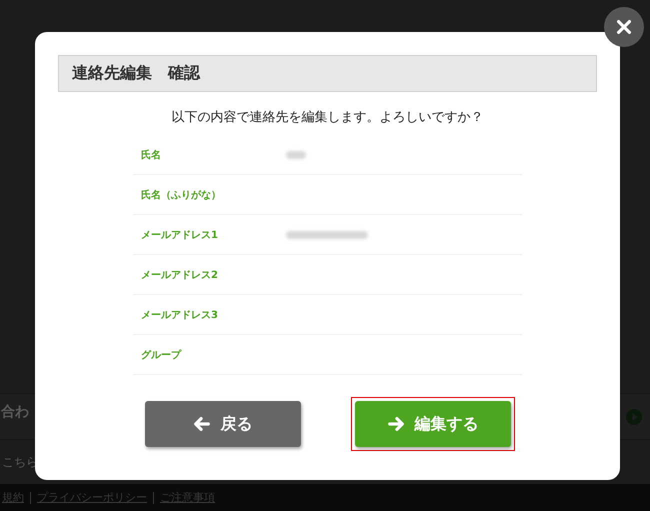 The height and width of the screenshot is (511, 650). Describe the element at coordinates (179, 235) in the screenshot. I see `field-label: メールアドレス1` at that location.